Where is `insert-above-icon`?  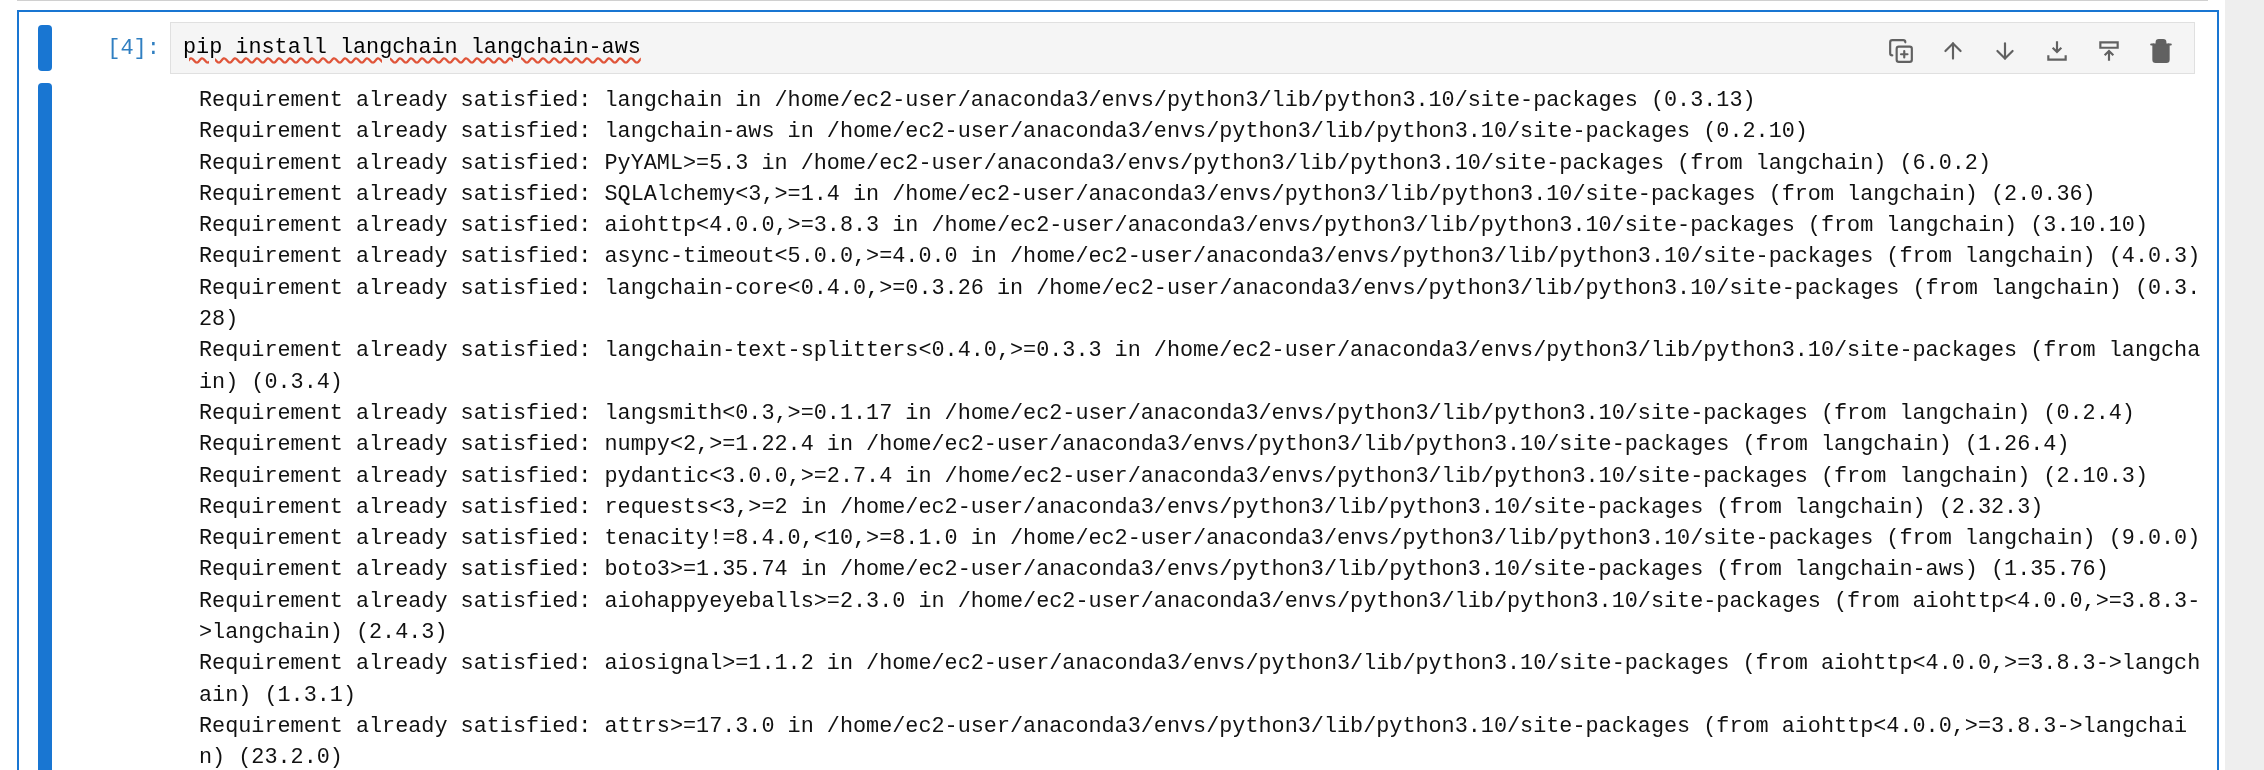
insert-above-icon is located at coordinates (2057, 51).